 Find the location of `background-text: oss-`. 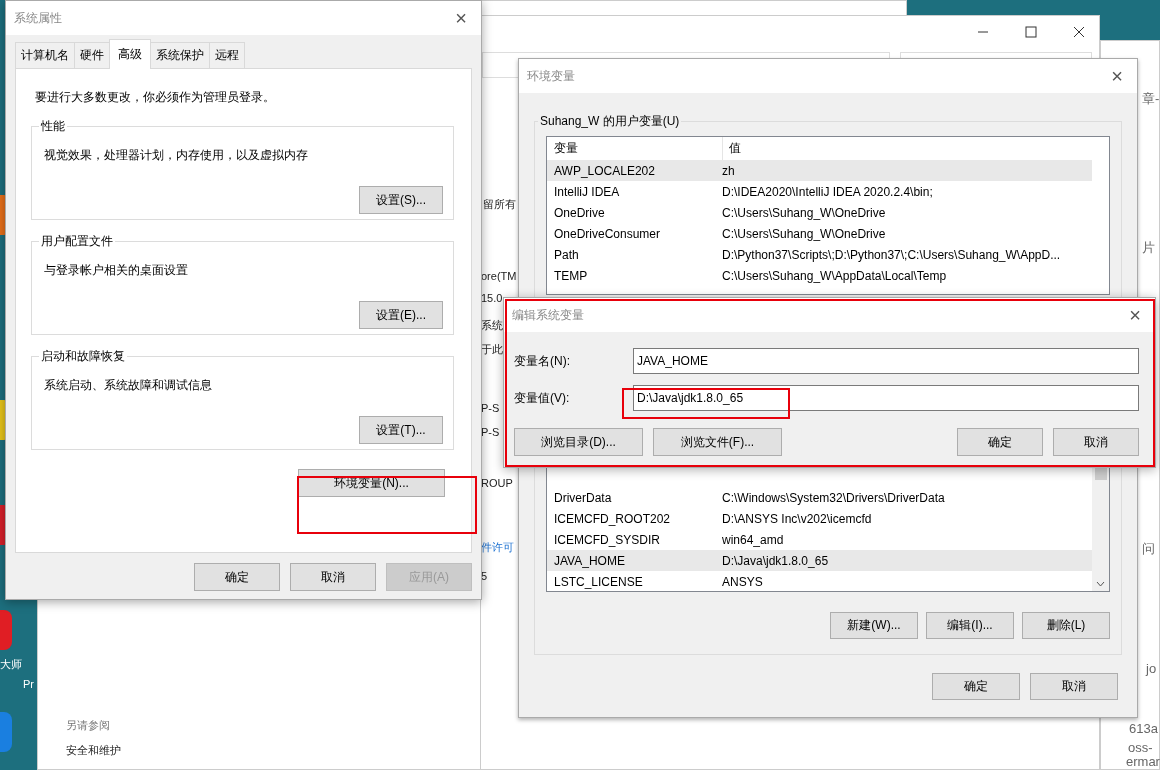

background-text: oss- is located at coordinates (1140, 747).